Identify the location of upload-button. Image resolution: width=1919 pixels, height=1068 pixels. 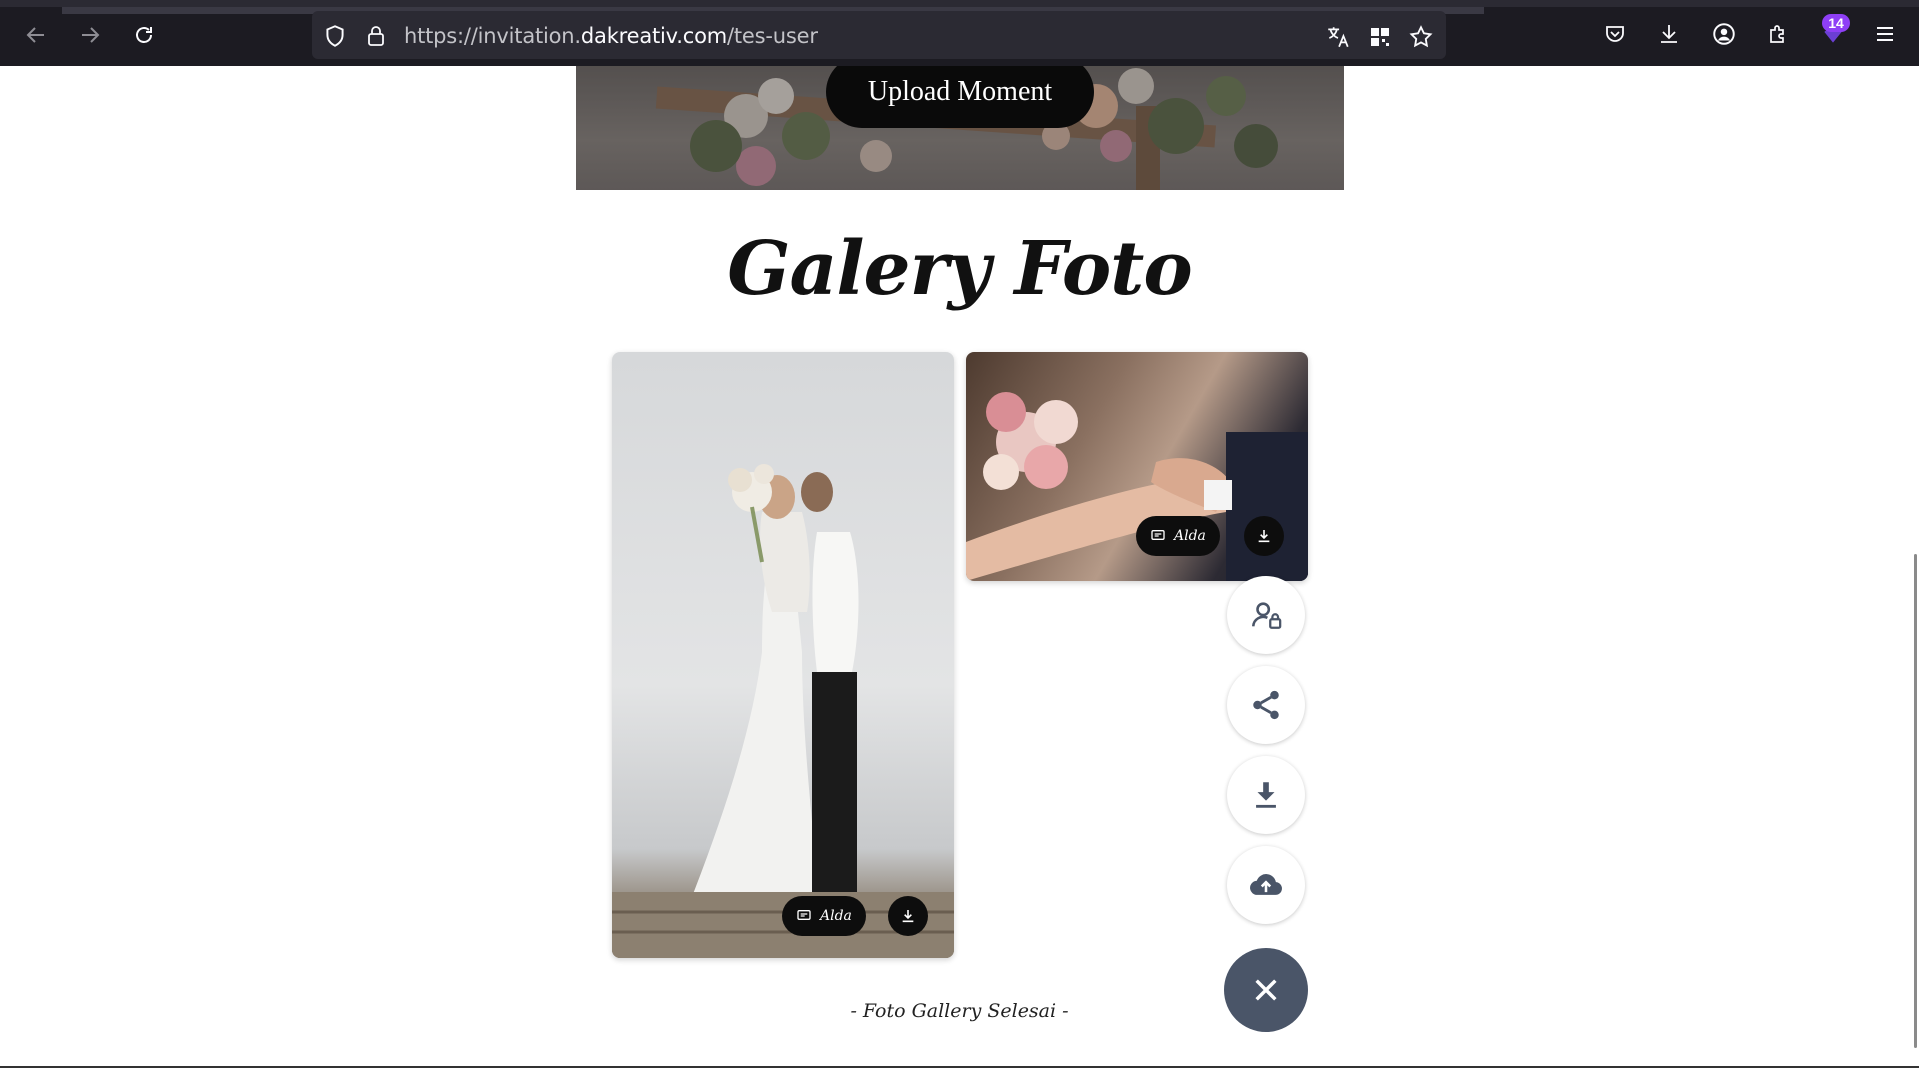
(1266, 885).